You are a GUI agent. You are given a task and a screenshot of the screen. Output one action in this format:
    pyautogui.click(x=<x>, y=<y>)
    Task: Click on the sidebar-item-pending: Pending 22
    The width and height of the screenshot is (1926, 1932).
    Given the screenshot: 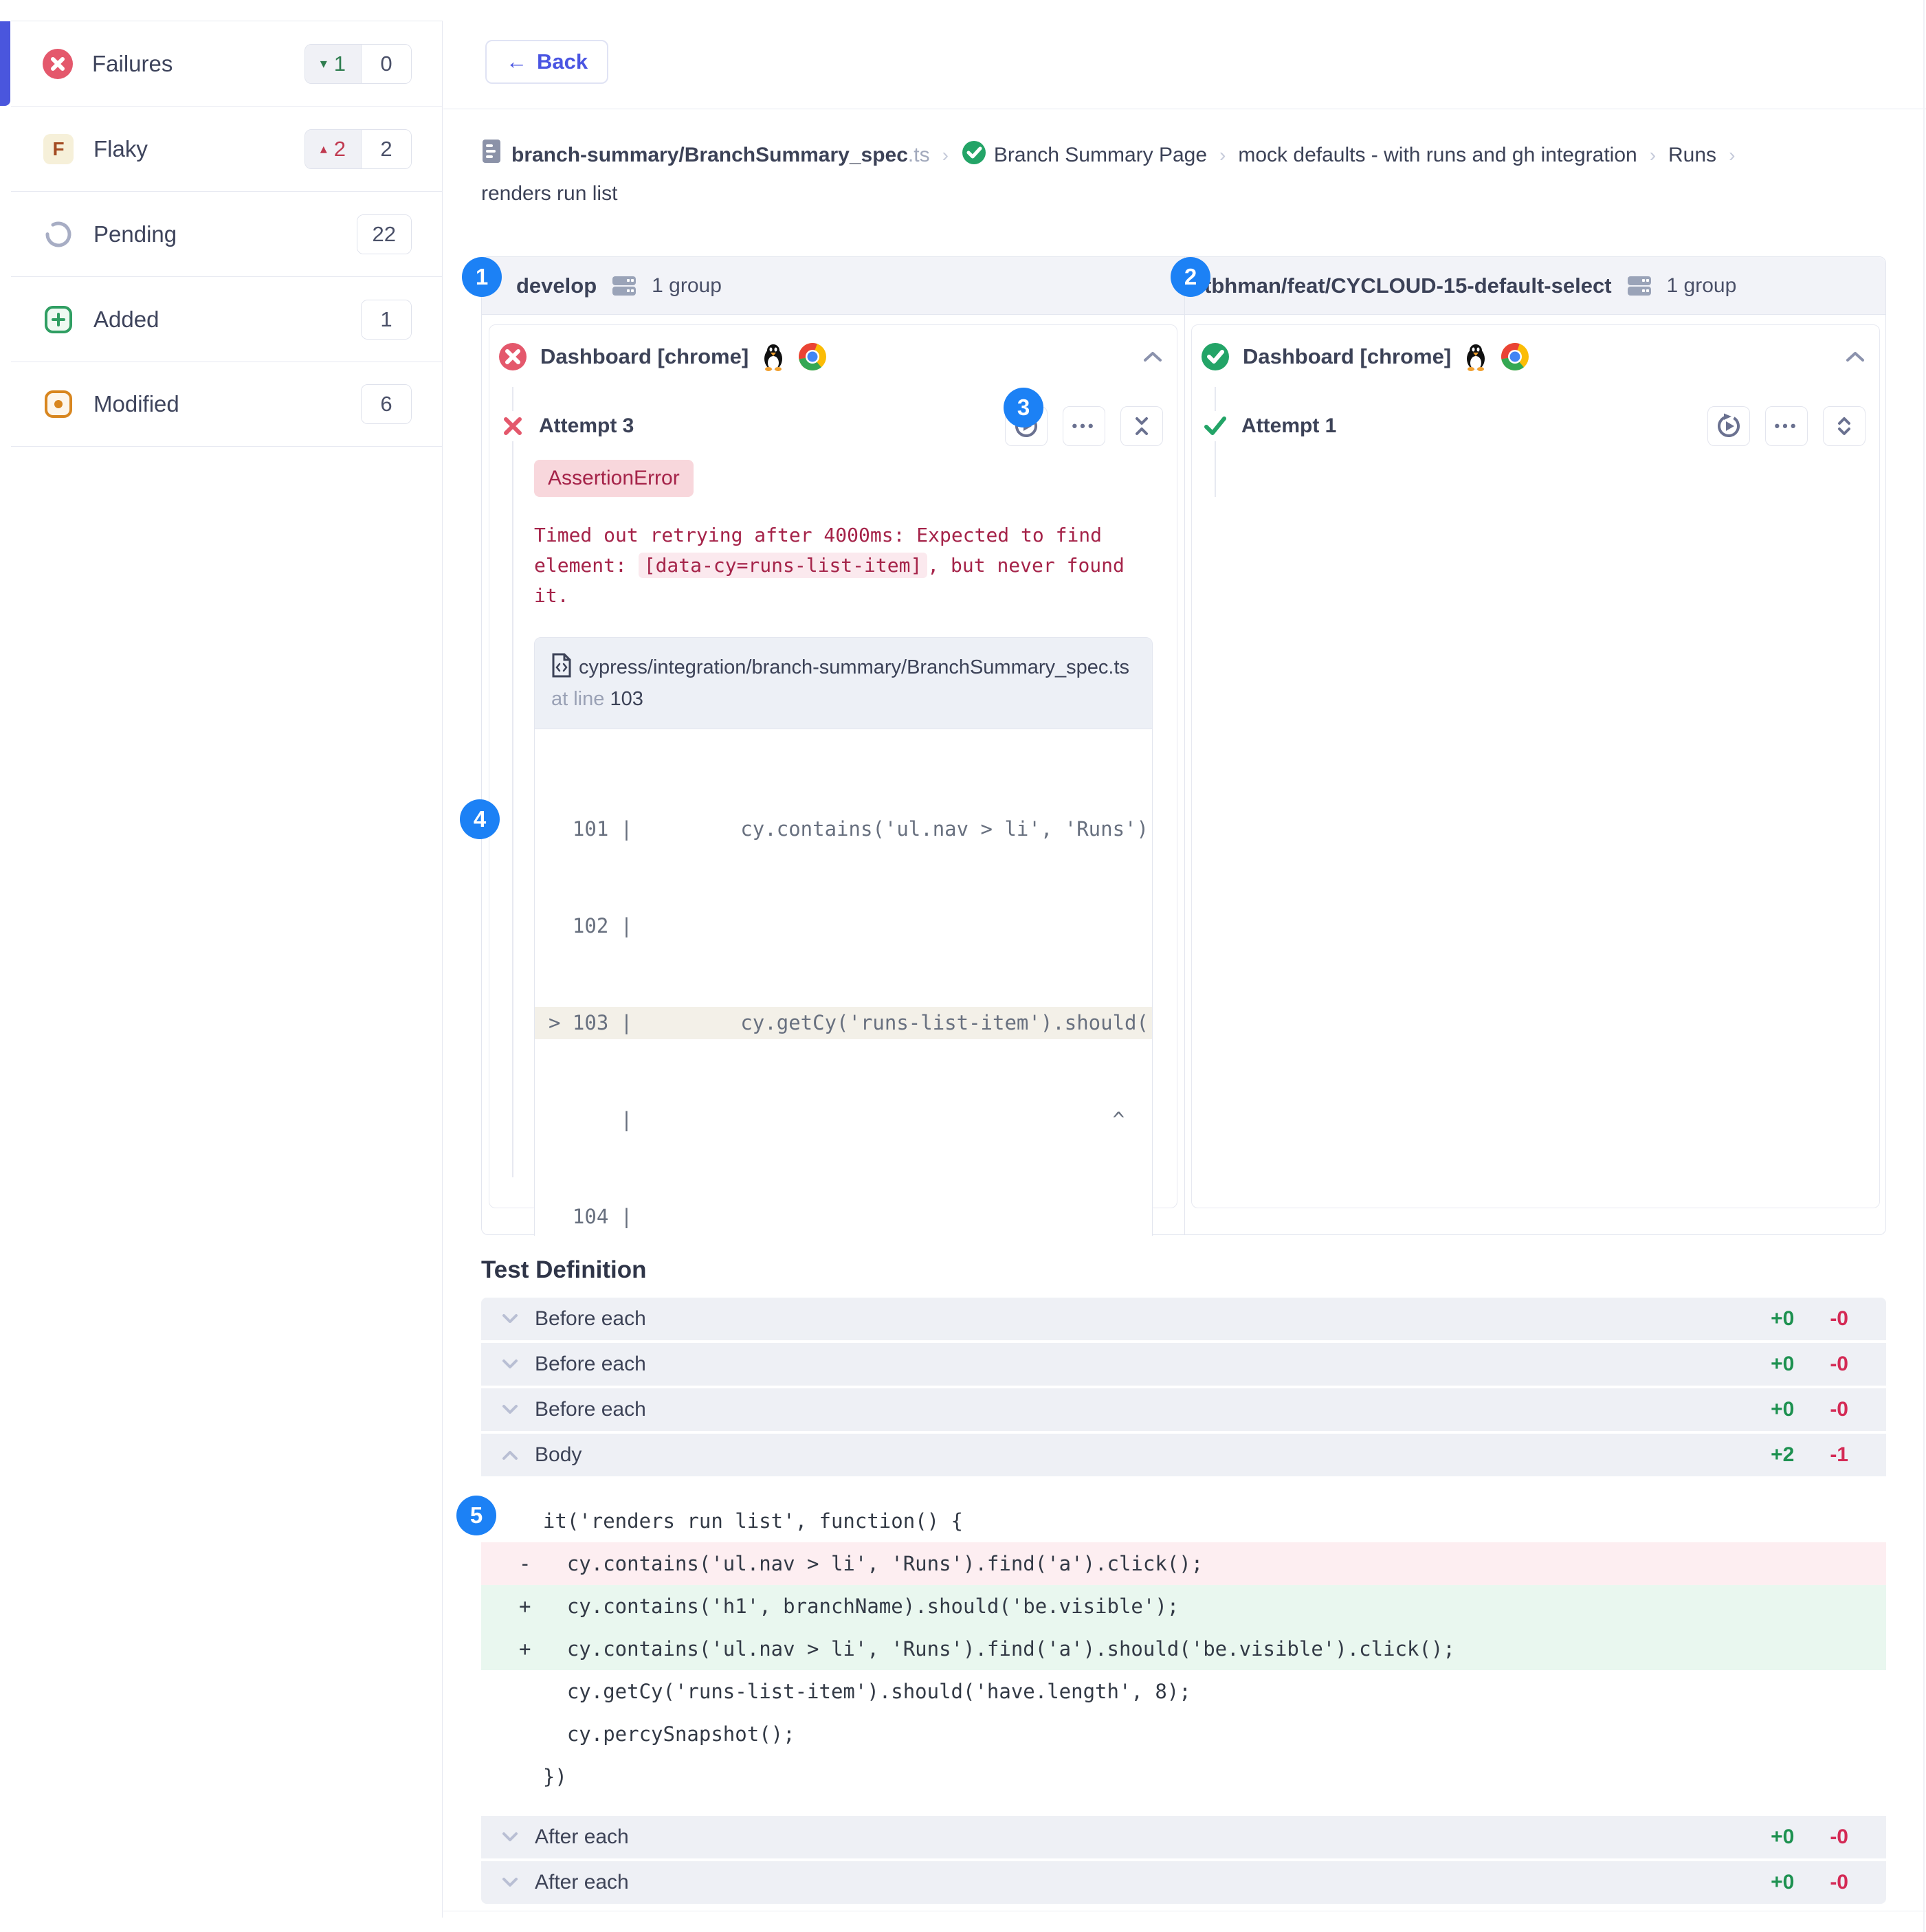 What is the action you would take?
    pyautogui.click(x=226, y=233)
    